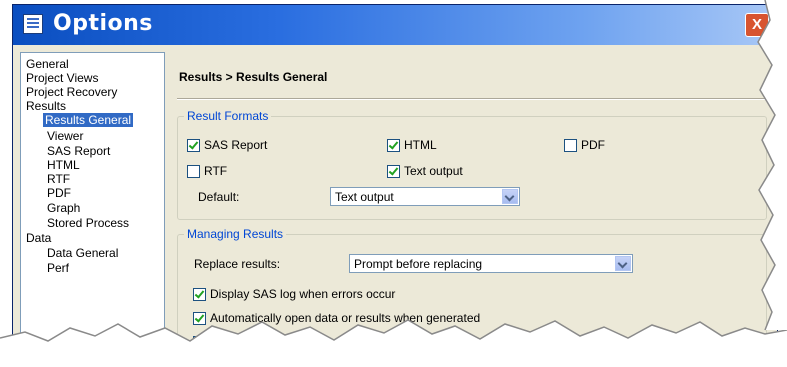 This screenshot has width=787, height=367. Describe the element at coordinates (58, 179) in the screenshot. I see `tree-item-rtf: RTF` at that location.